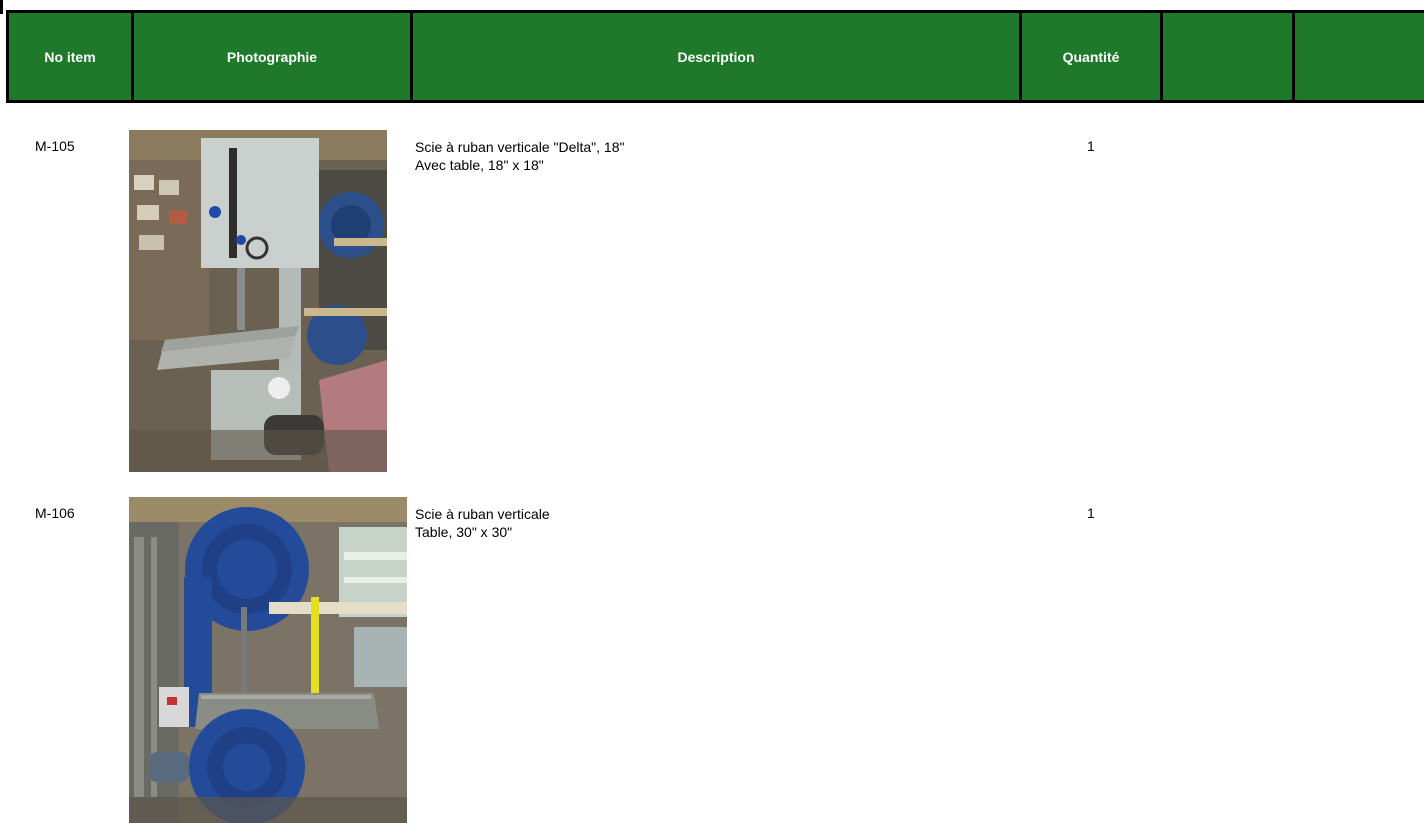  Describe the element at coordinates (479, 165) in the screenshot. I see `description-line-2: Avec table, 18" x 18"` at that location.